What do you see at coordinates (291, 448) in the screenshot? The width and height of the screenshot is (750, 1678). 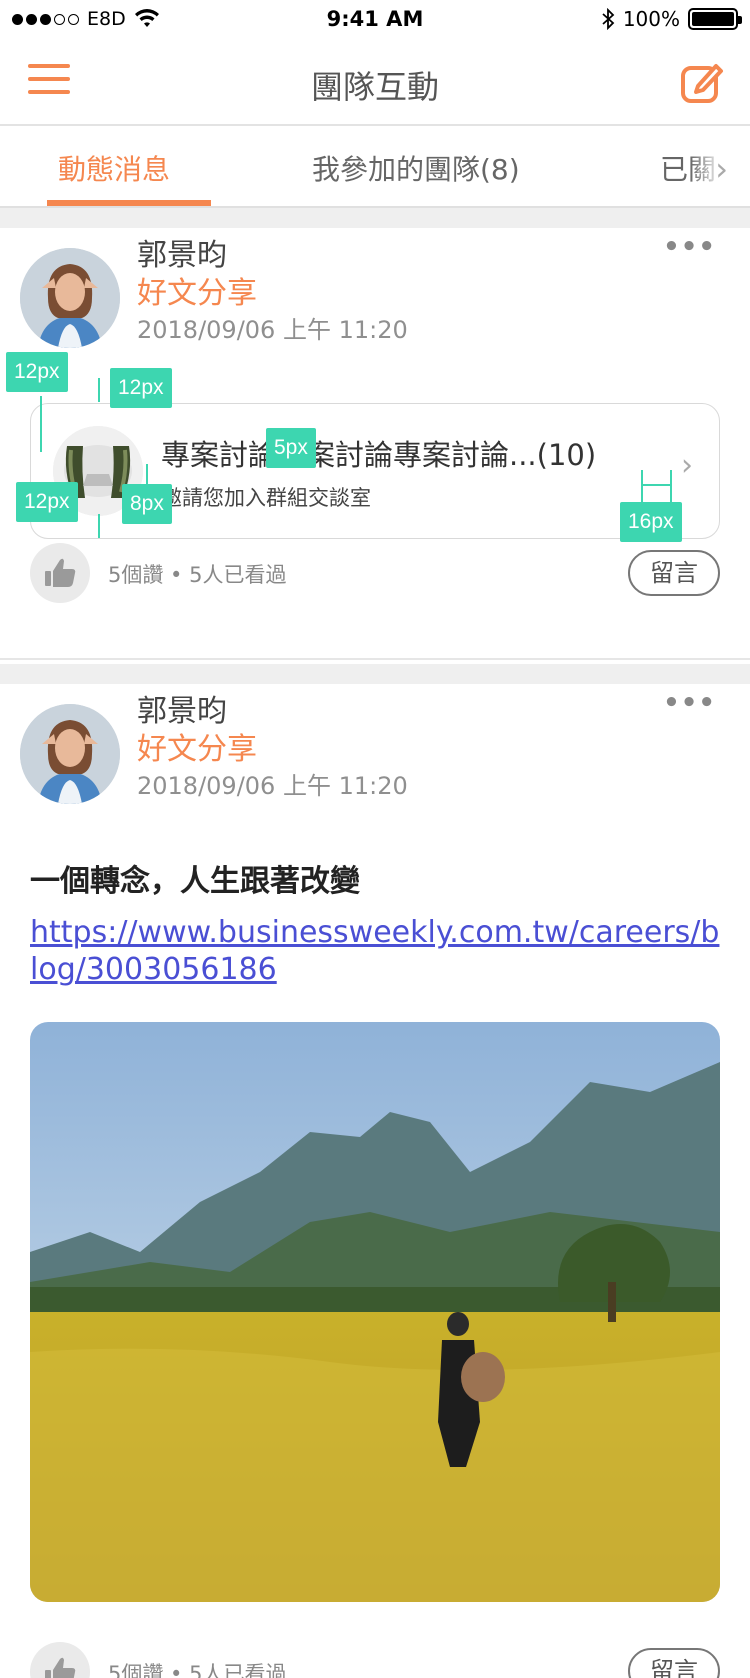 I see `annotation-label: 5px` at bounding box center [291, 448].